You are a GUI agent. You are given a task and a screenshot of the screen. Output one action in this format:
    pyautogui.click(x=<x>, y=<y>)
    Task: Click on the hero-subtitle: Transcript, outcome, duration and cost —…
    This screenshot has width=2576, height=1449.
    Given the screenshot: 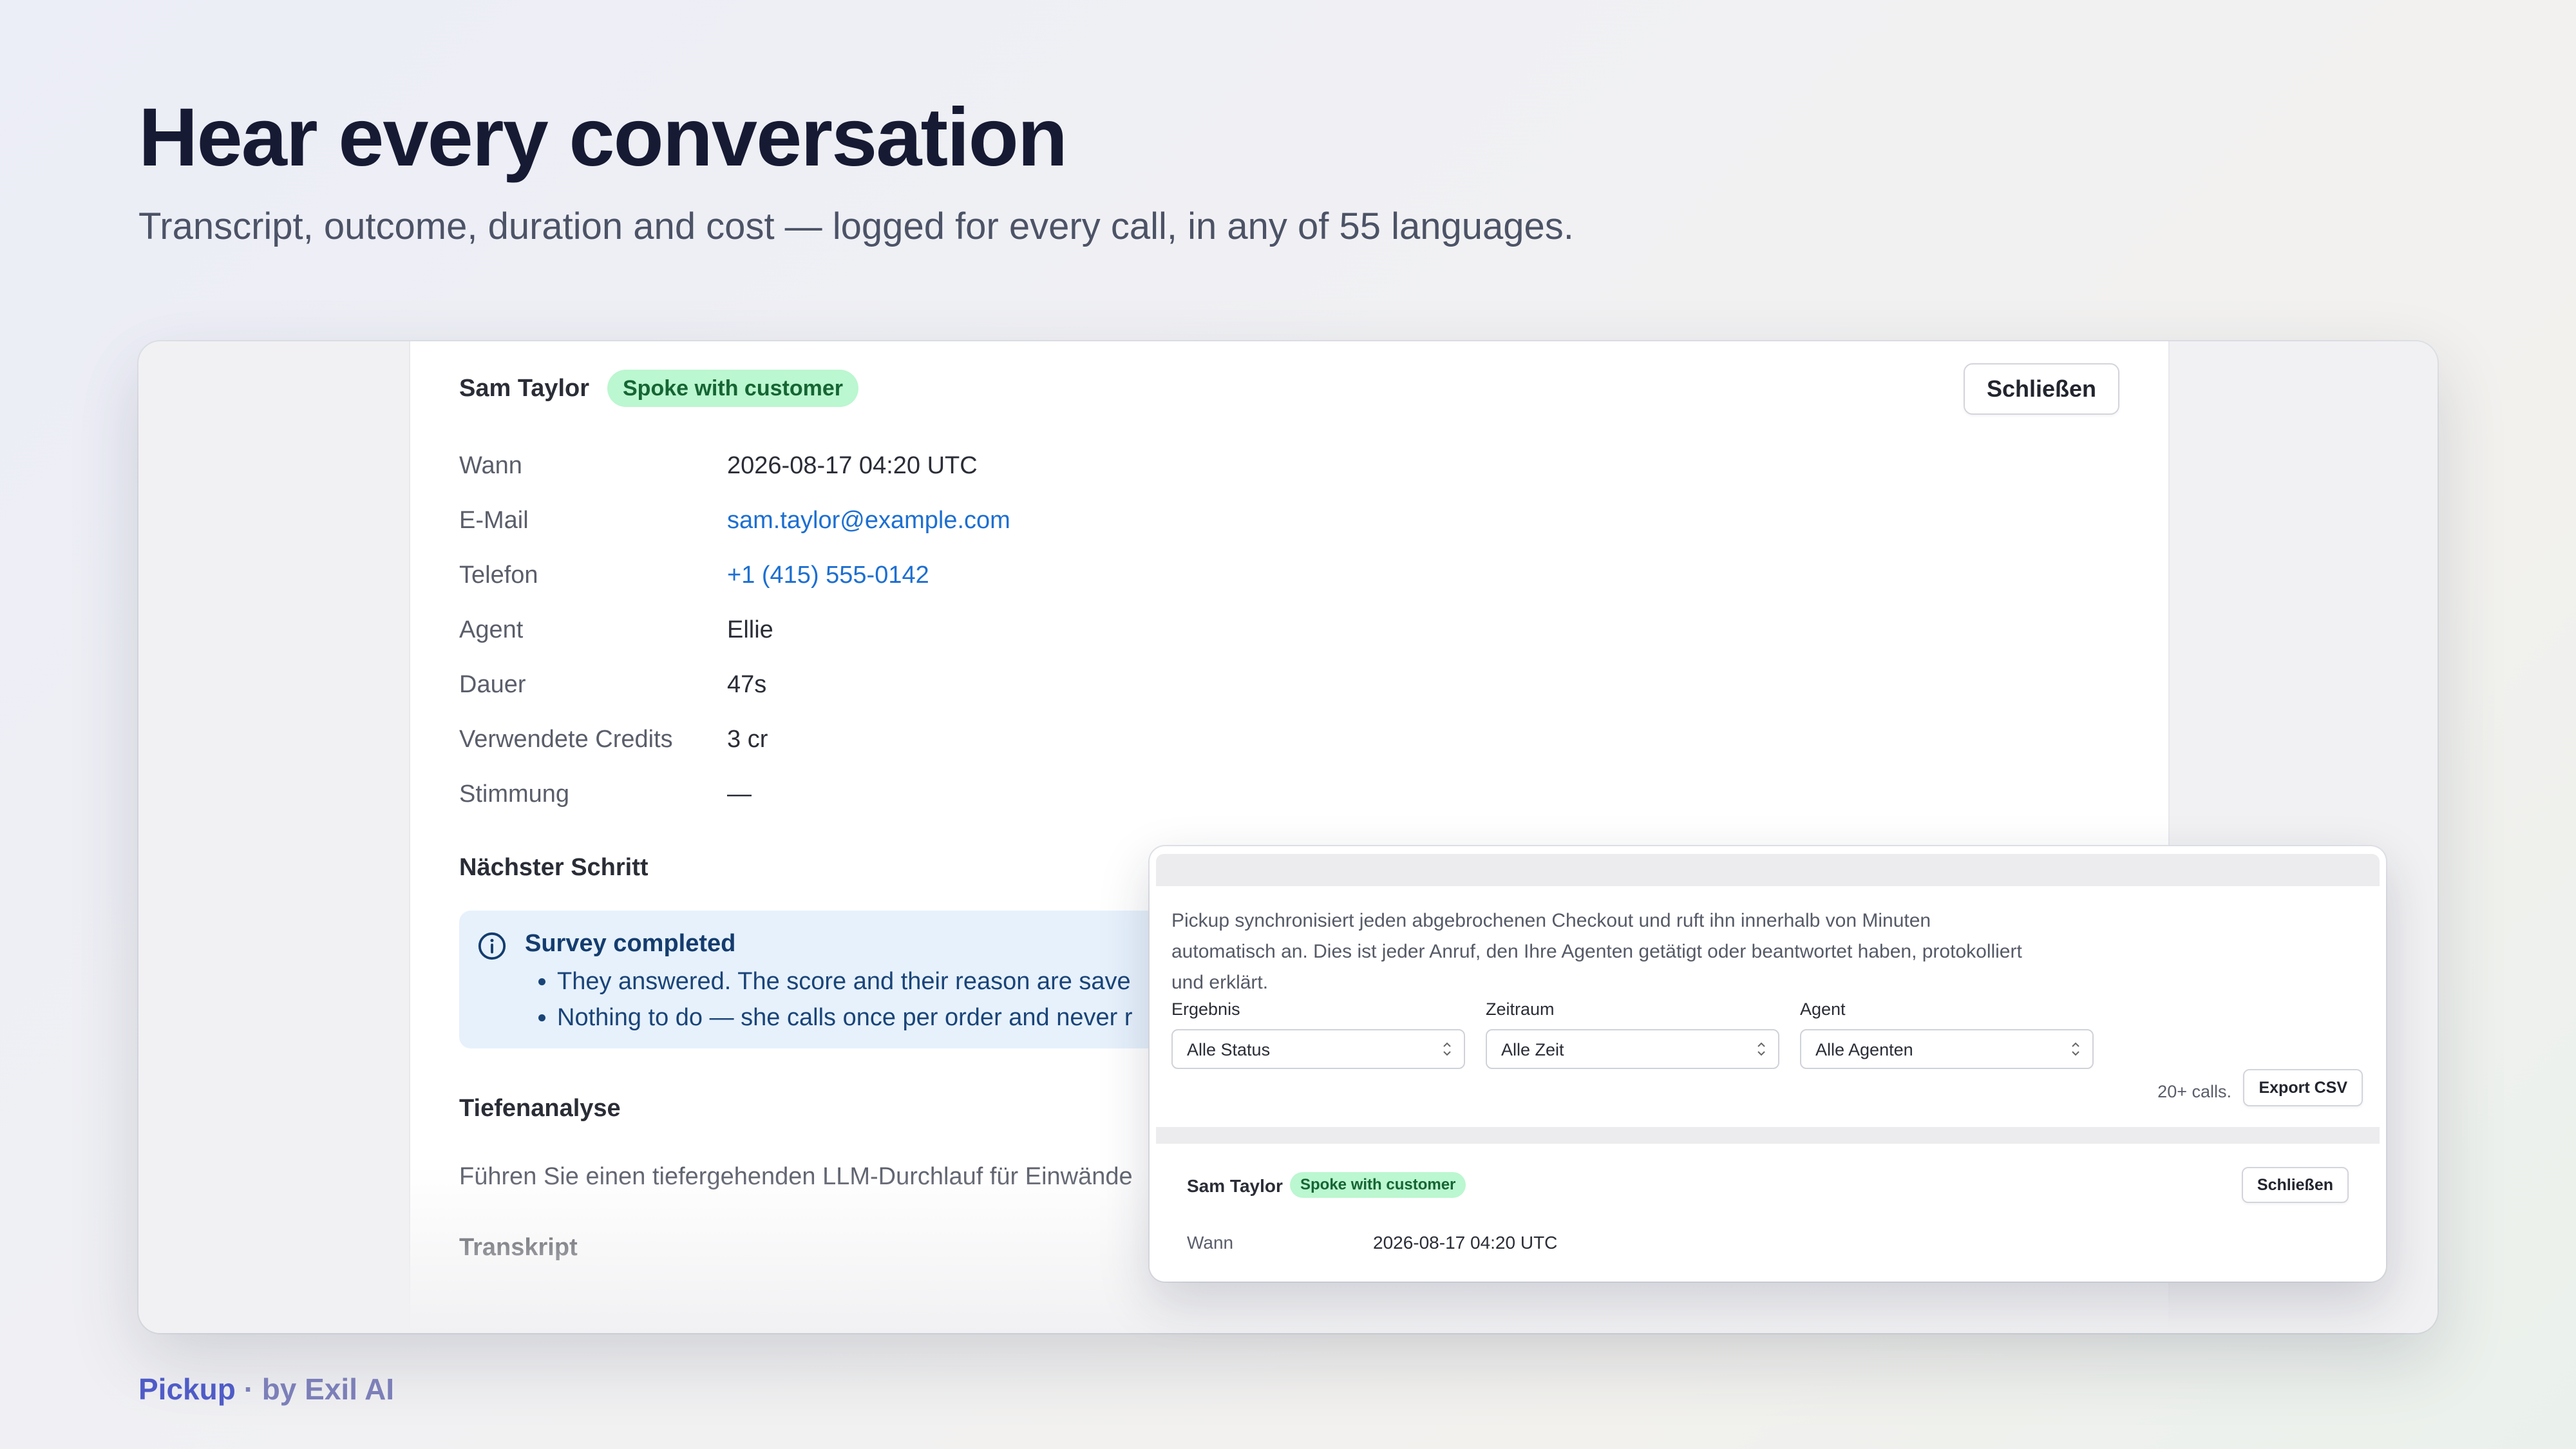 What is the action you would take?
    pyautogui.click(x=856, y=226)
    